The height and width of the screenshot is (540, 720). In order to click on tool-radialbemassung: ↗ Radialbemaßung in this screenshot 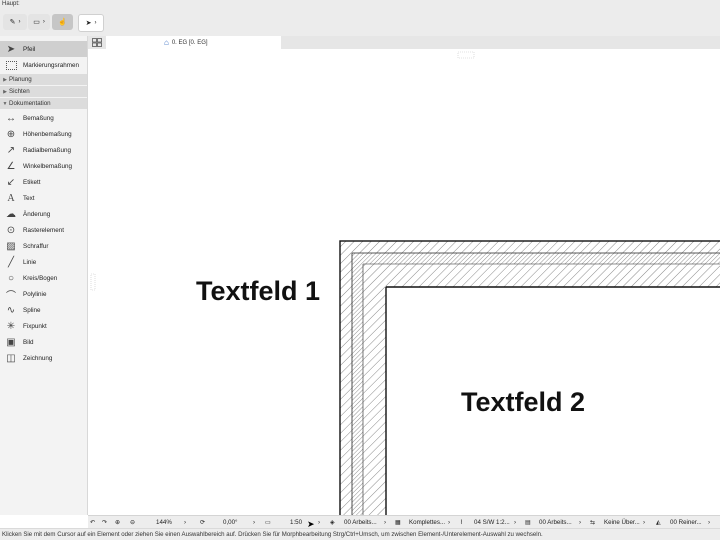, I will do `click(43, 150)`.